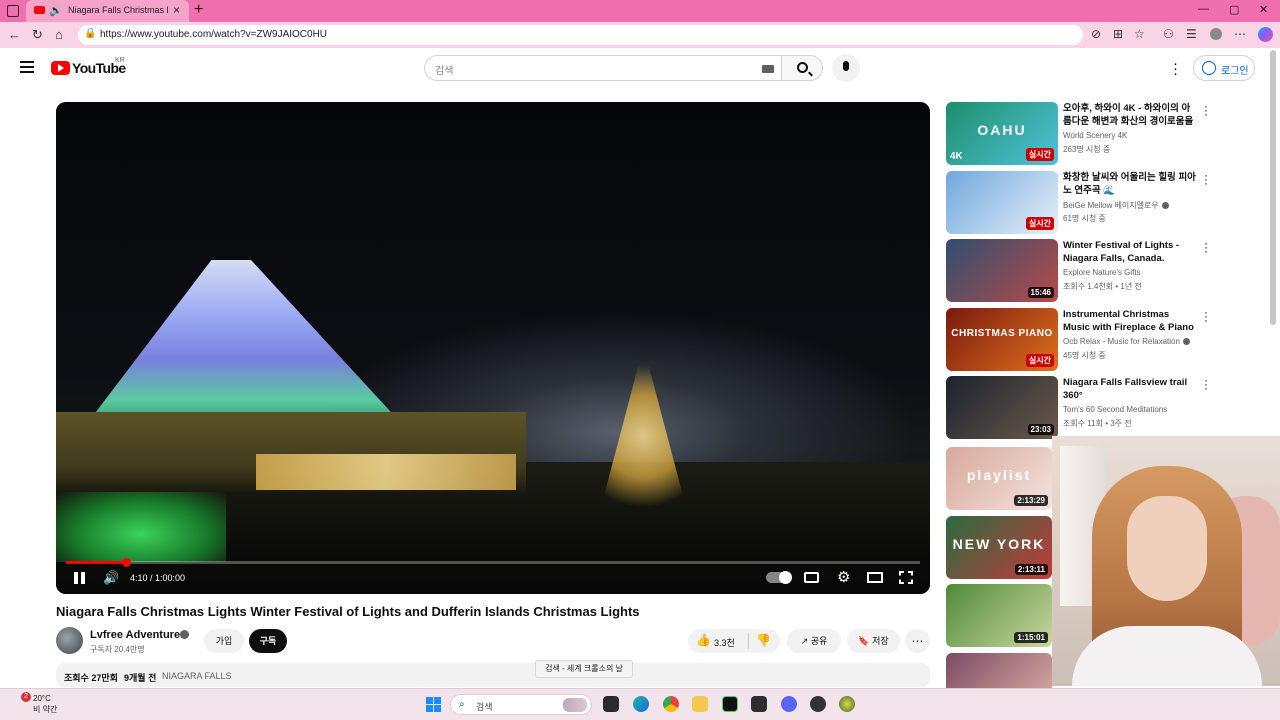 This screenshot has height=720, width=1280. I want to click on recommendation-channel: Tom's 60 Second Meditations, so click(1115, 409).